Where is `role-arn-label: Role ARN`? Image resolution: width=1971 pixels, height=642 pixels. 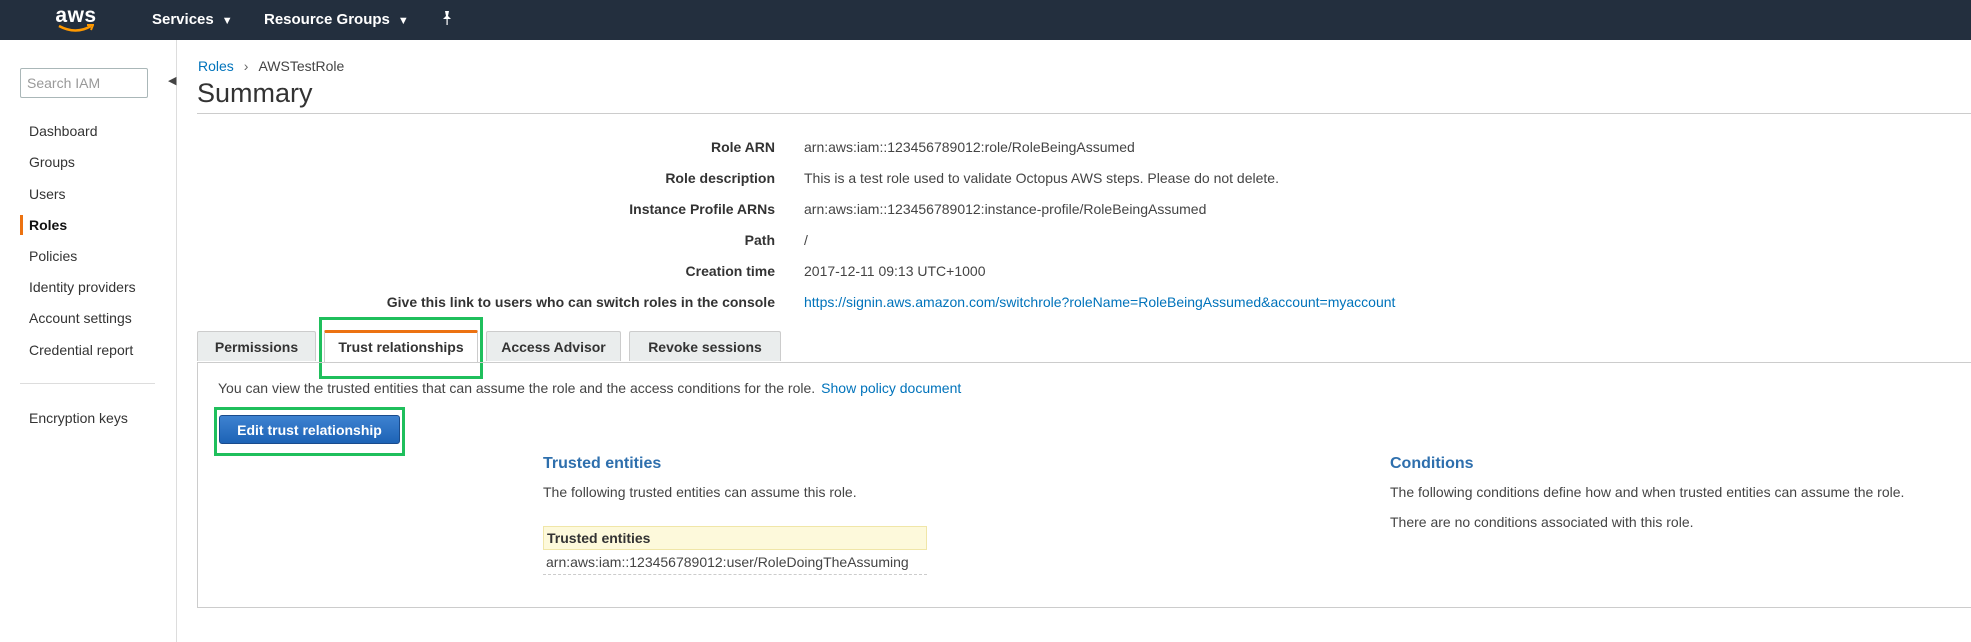
role-arn-label: Role ARN is located at coordinates (742, 147).